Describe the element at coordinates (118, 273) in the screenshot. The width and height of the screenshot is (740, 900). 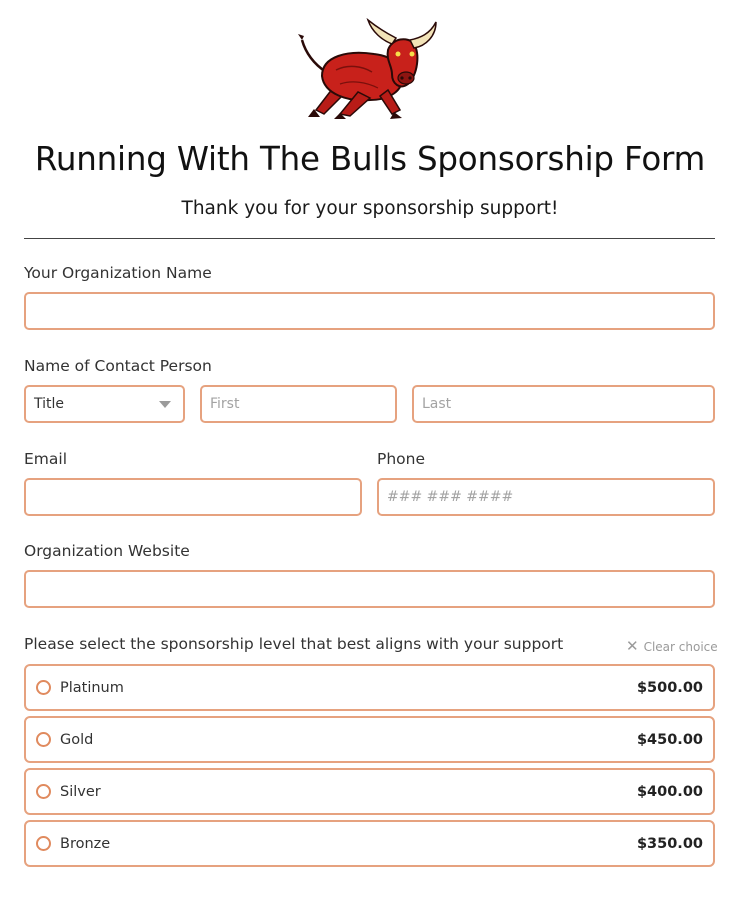
I see `organization-name-label: Your Organization Name` at that location.